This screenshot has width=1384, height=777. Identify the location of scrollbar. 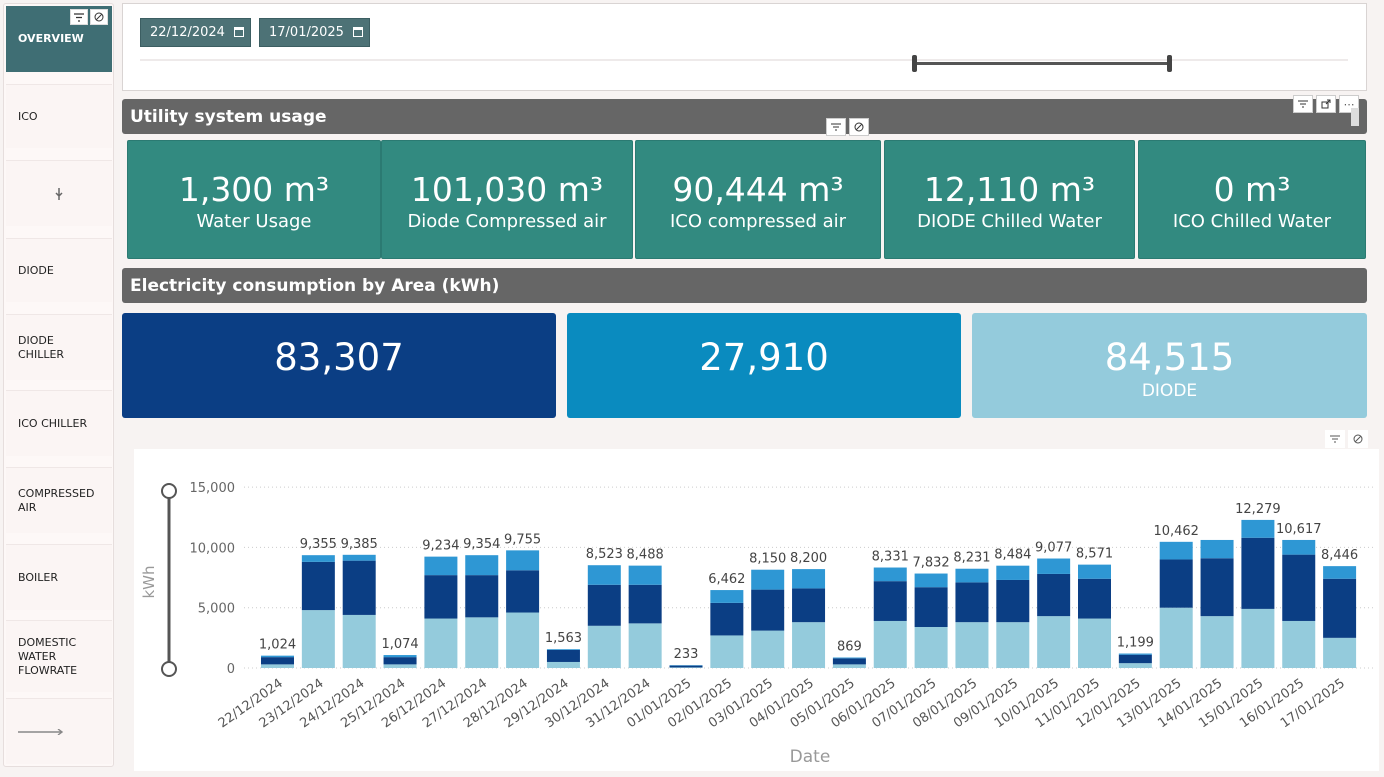
(1355, 117).